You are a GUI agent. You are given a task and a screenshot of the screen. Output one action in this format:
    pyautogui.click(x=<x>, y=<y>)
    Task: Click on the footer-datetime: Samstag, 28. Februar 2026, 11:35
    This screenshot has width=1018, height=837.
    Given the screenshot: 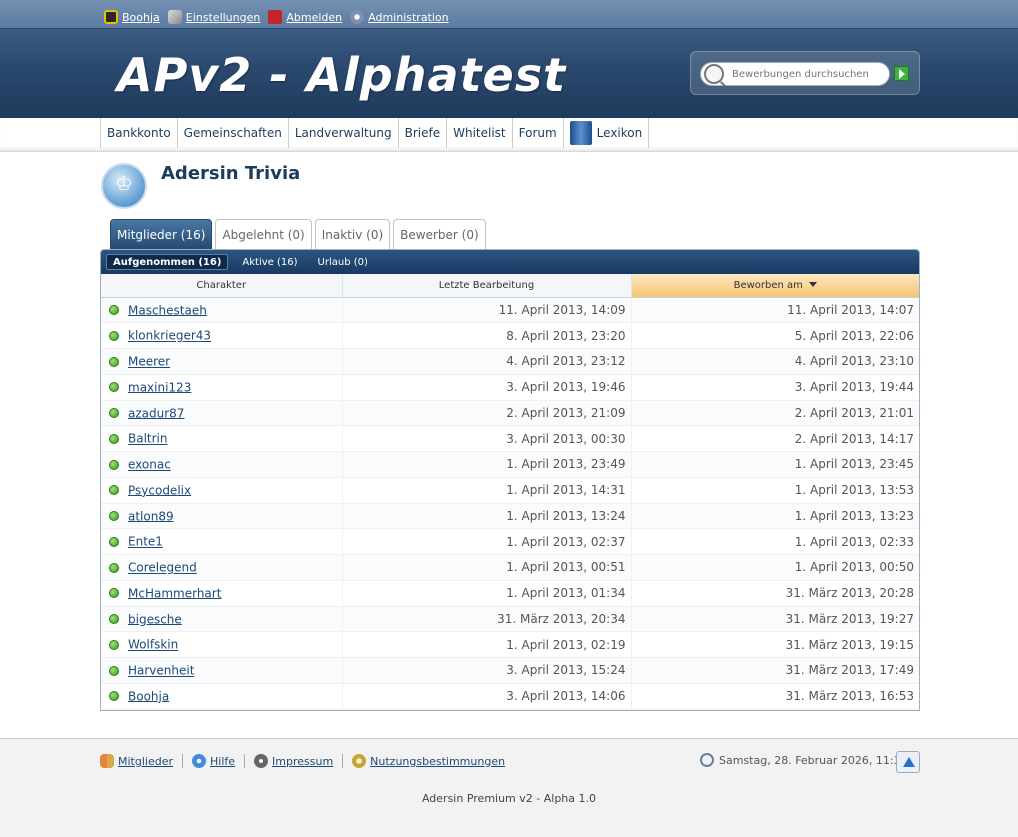 What is the action you would take?
    pyautogui.click(x=804, y=760)
    